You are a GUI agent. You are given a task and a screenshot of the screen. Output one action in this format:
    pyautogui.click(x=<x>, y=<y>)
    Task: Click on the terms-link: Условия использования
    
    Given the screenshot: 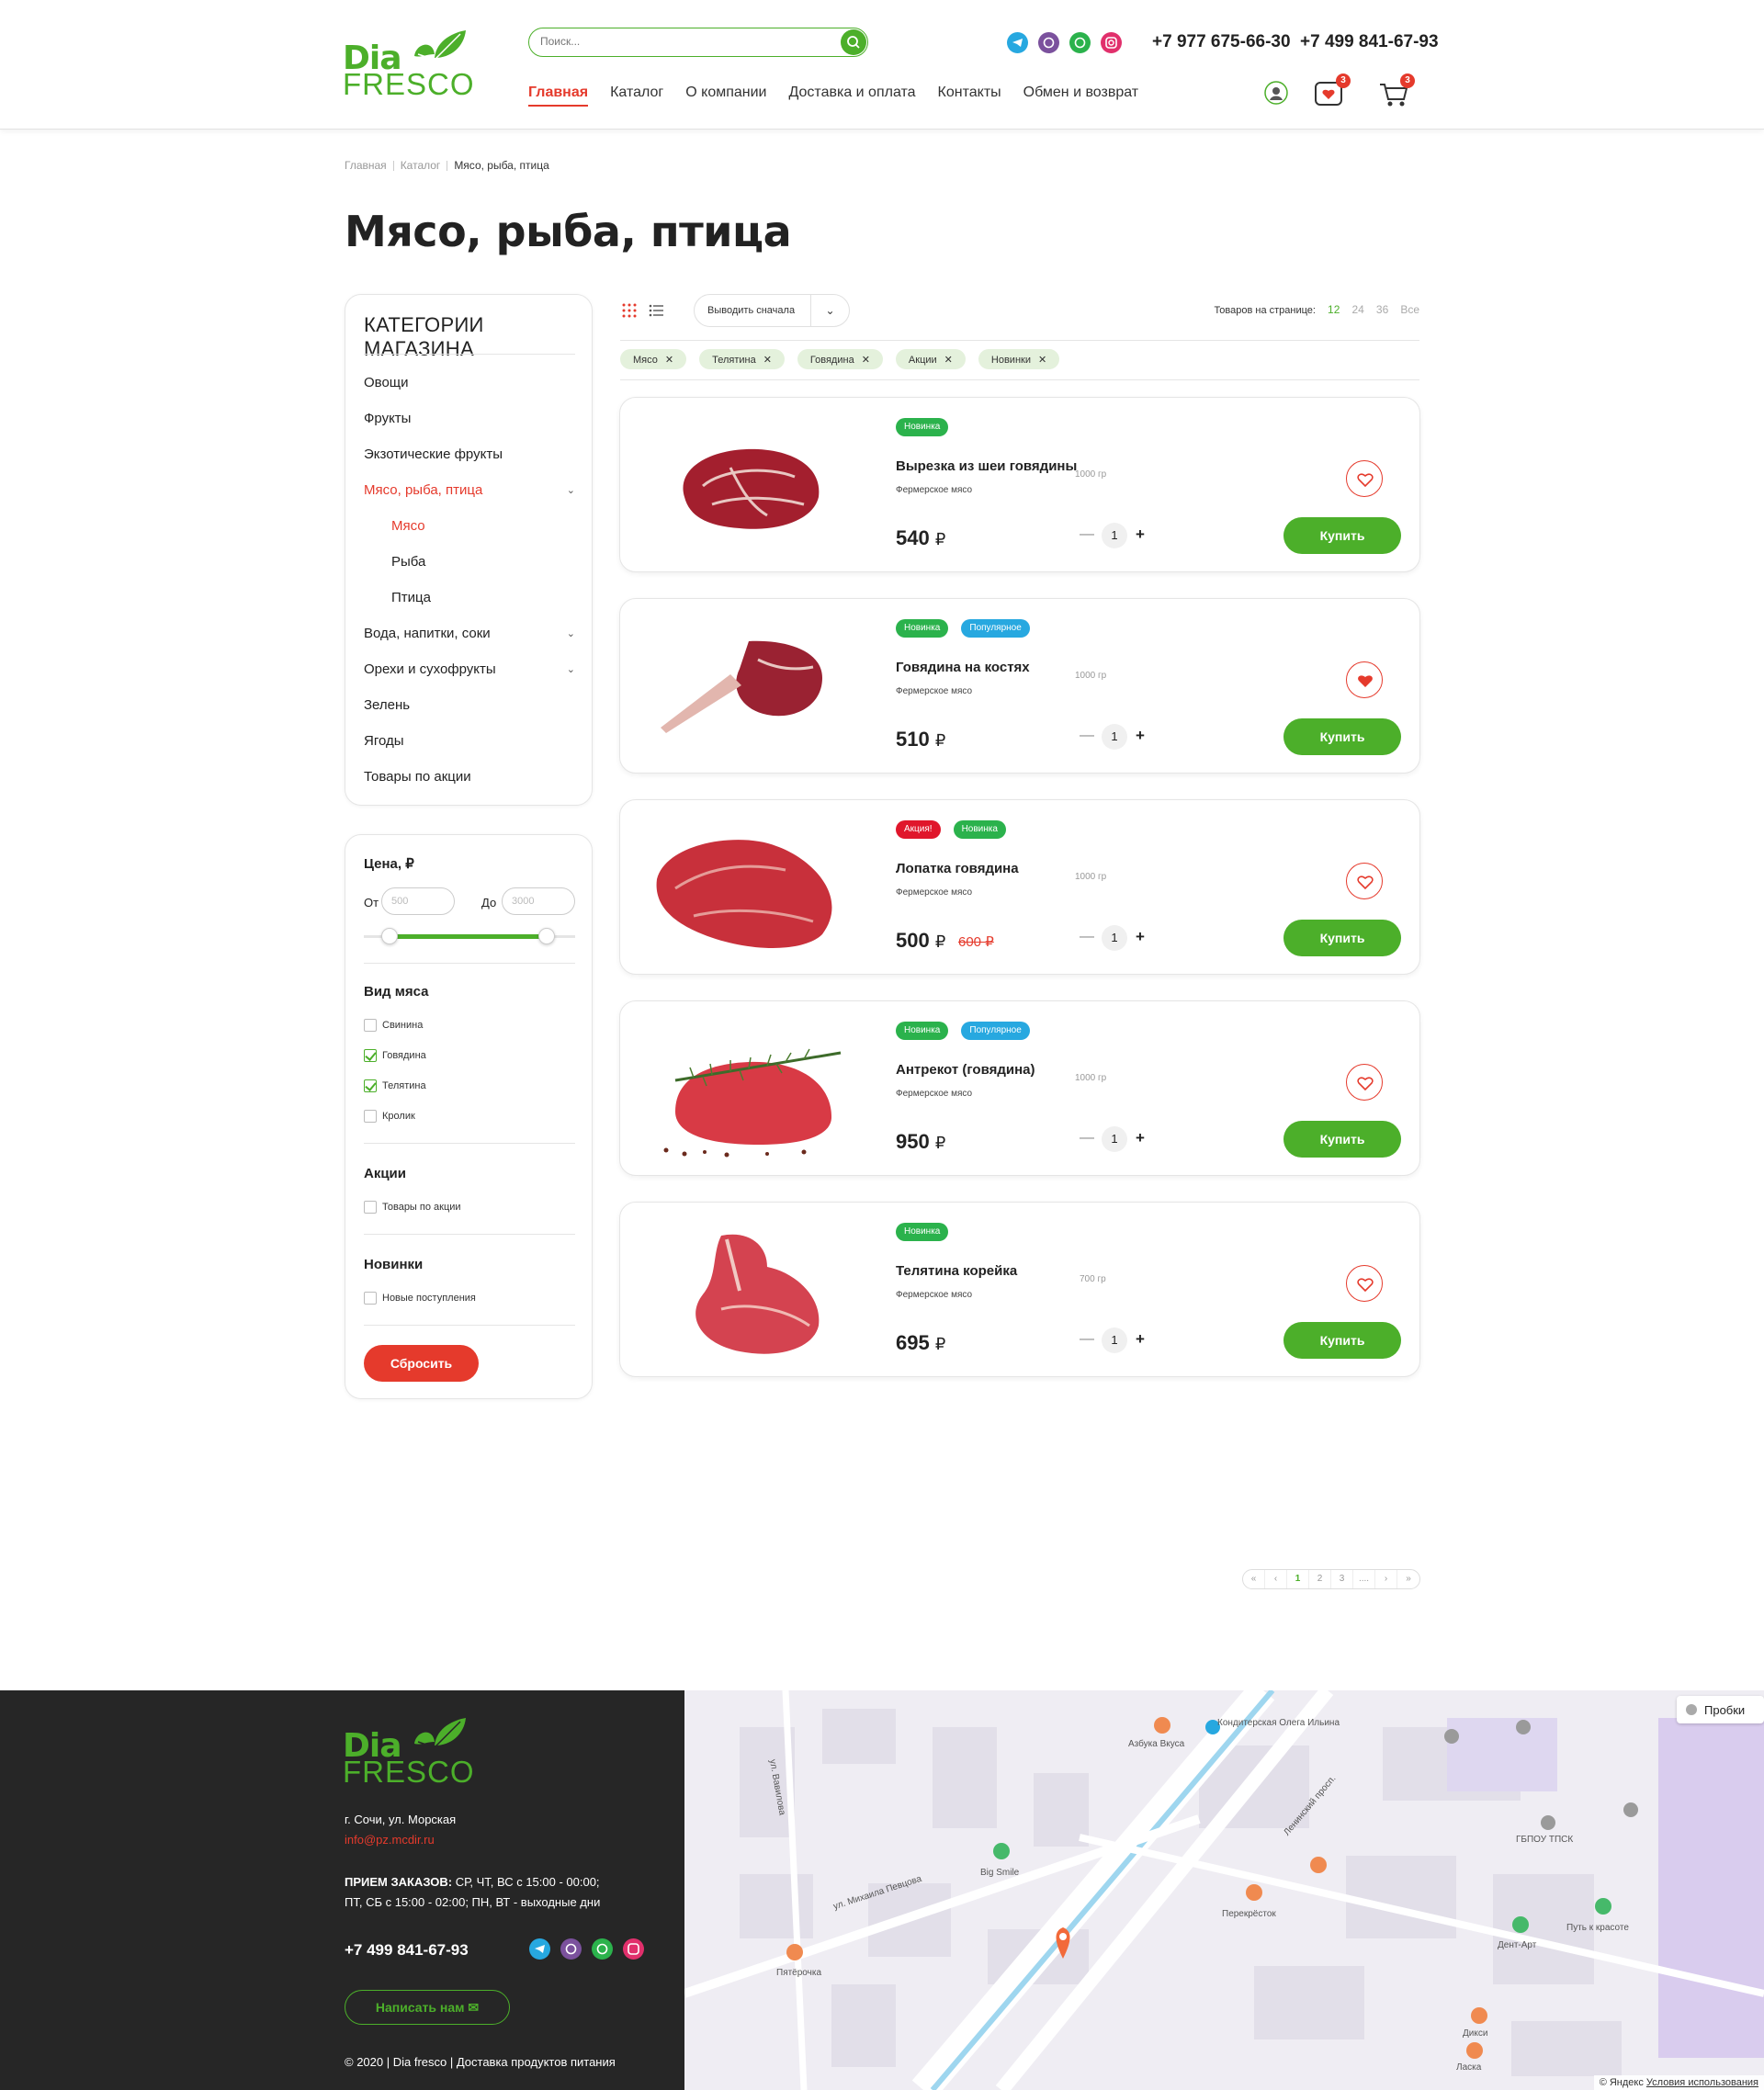 What is the action you would take?
    pyautogui.click(x=1702, y=2082)
    